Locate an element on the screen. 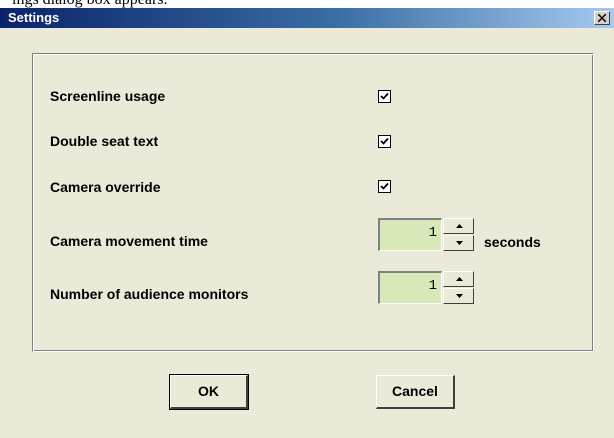  background-document: ings dialog box appears. is located at coordinates (307, 4).